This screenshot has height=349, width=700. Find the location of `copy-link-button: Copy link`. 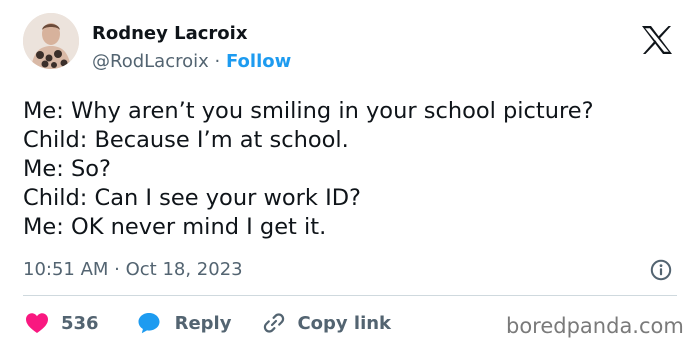

copy-link-button: Copy link is located at coordinates (327, 323).